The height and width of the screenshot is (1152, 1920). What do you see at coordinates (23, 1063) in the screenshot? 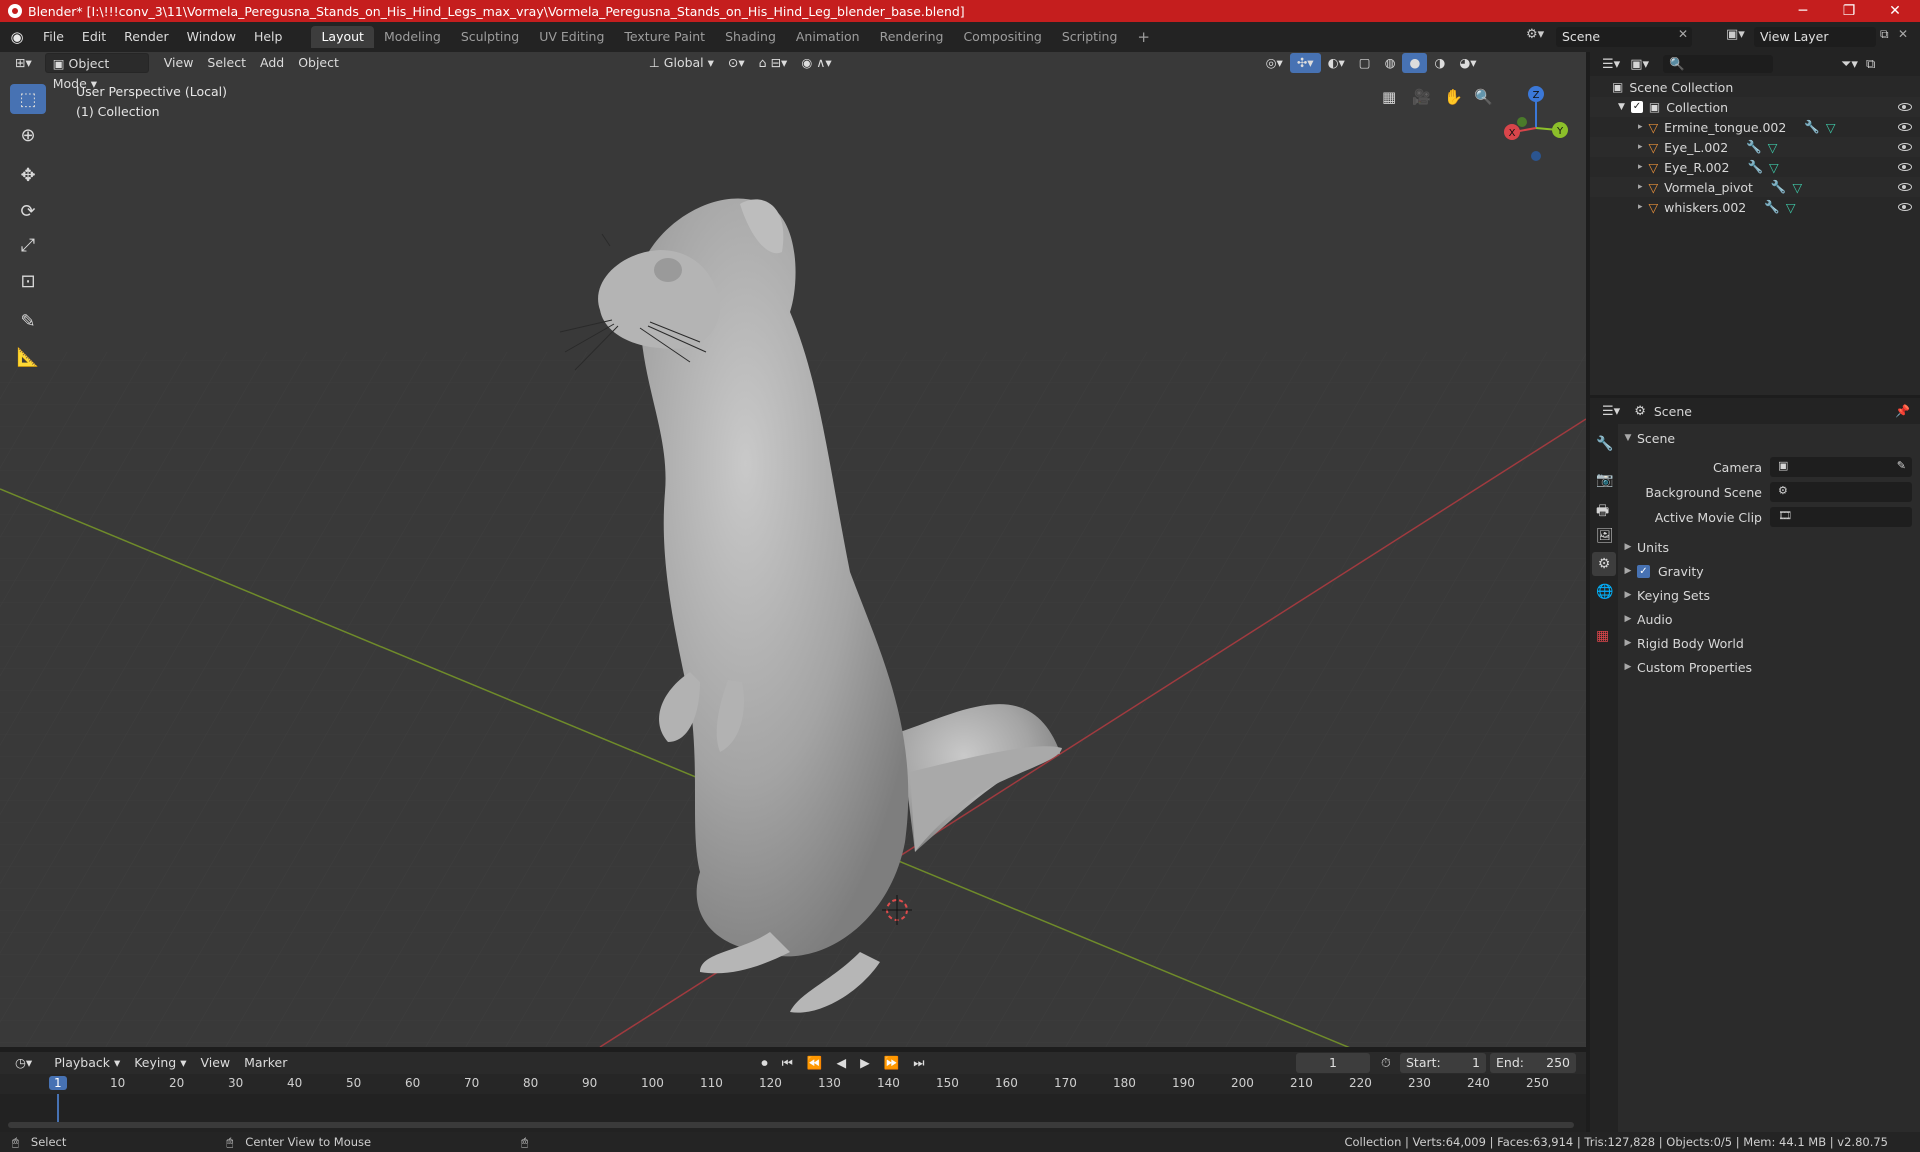
I see `timeline-editor-icon: ◷▾` at bounding box center [23, 1063].